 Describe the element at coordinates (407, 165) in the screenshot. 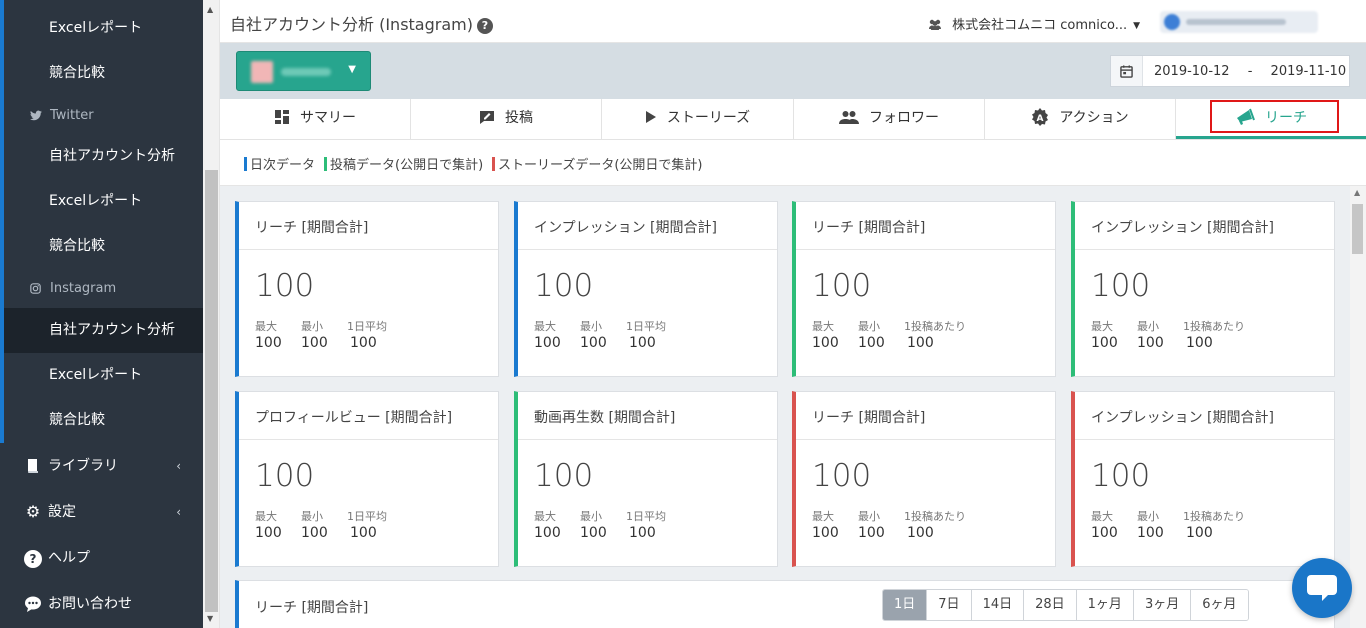

I see `legend-label: 投稿データ(公開日で集計)` at that location.